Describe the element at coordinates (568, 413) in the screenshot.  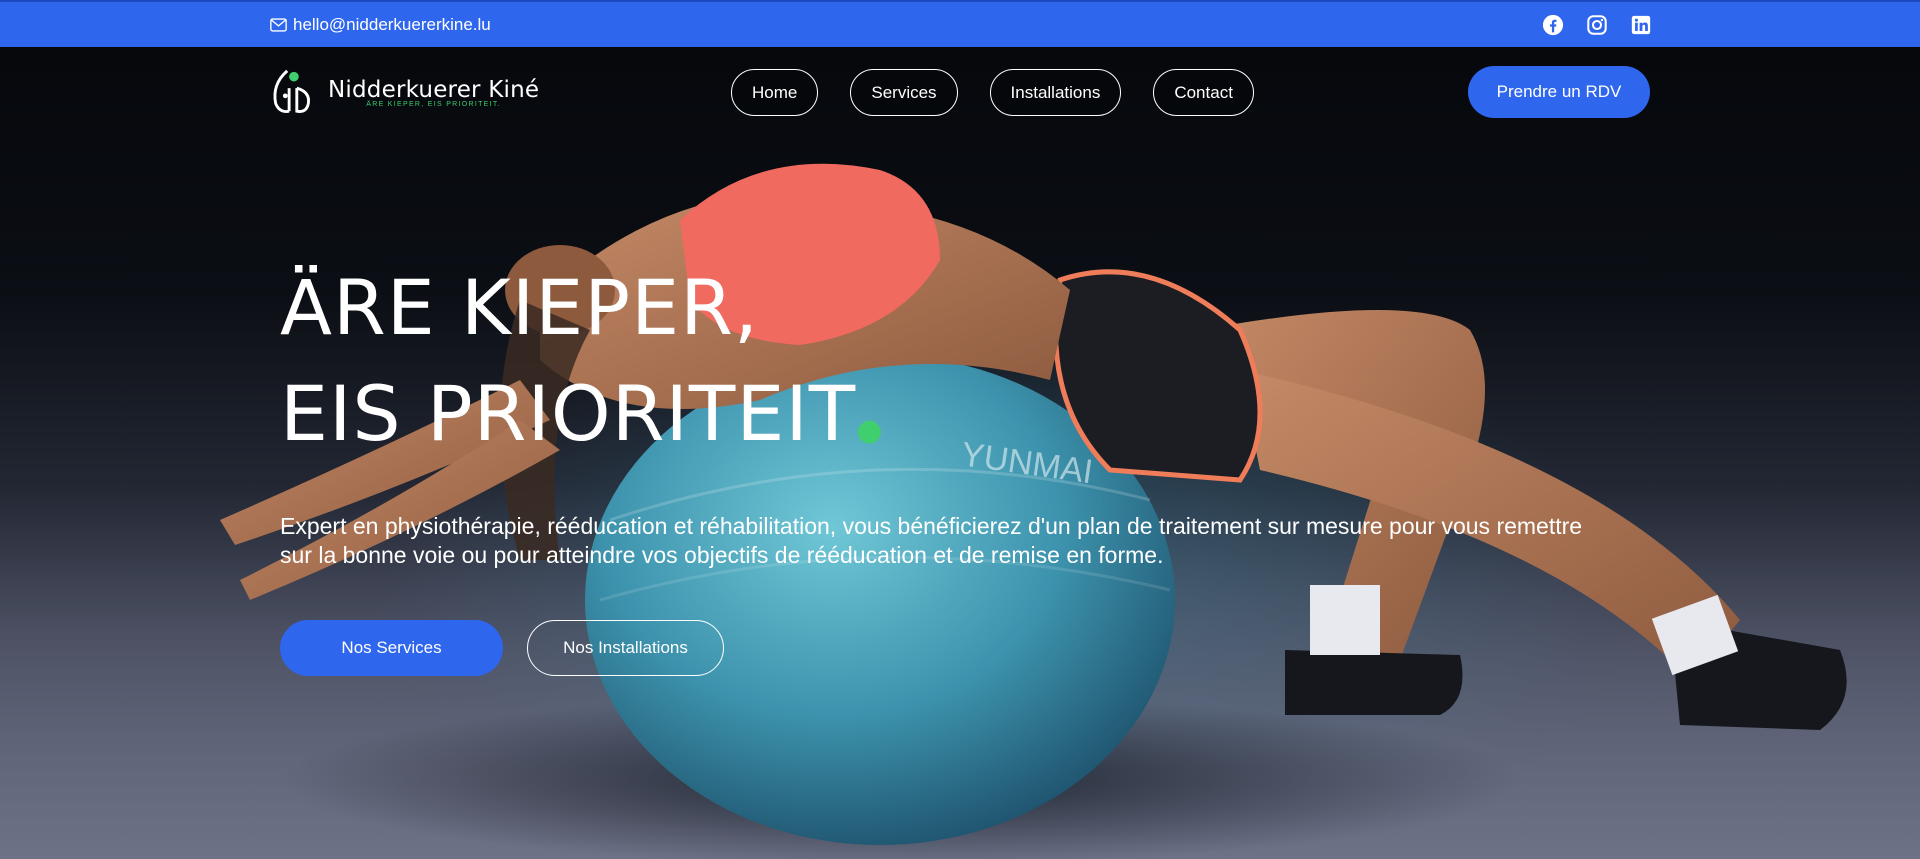
I see `headline-line-2: EIS PRIORITEIT` at that location.